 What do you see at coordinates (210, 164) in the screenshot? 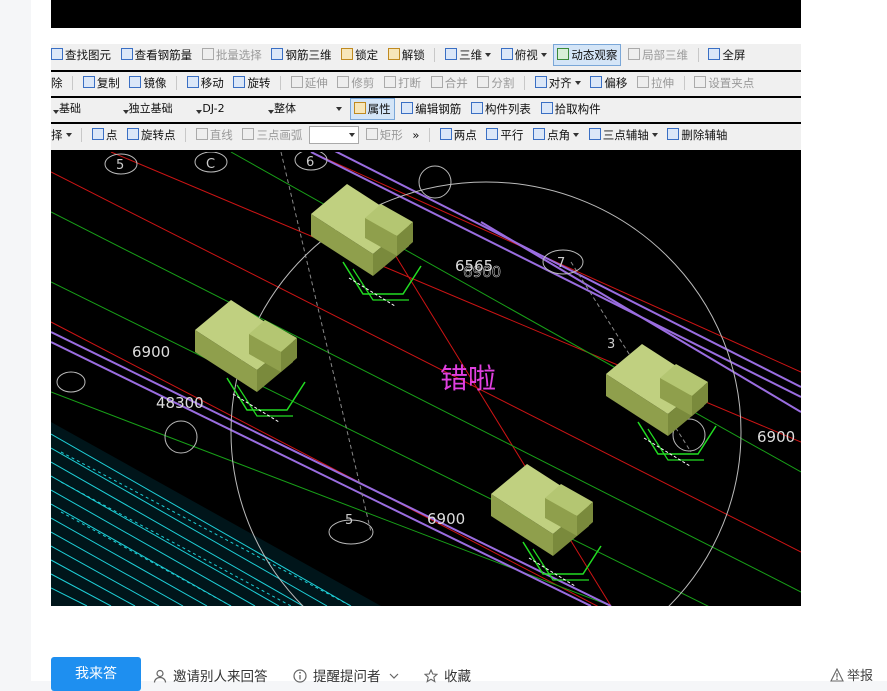
I see `axis-label: C` at bounding box center [210, 164].